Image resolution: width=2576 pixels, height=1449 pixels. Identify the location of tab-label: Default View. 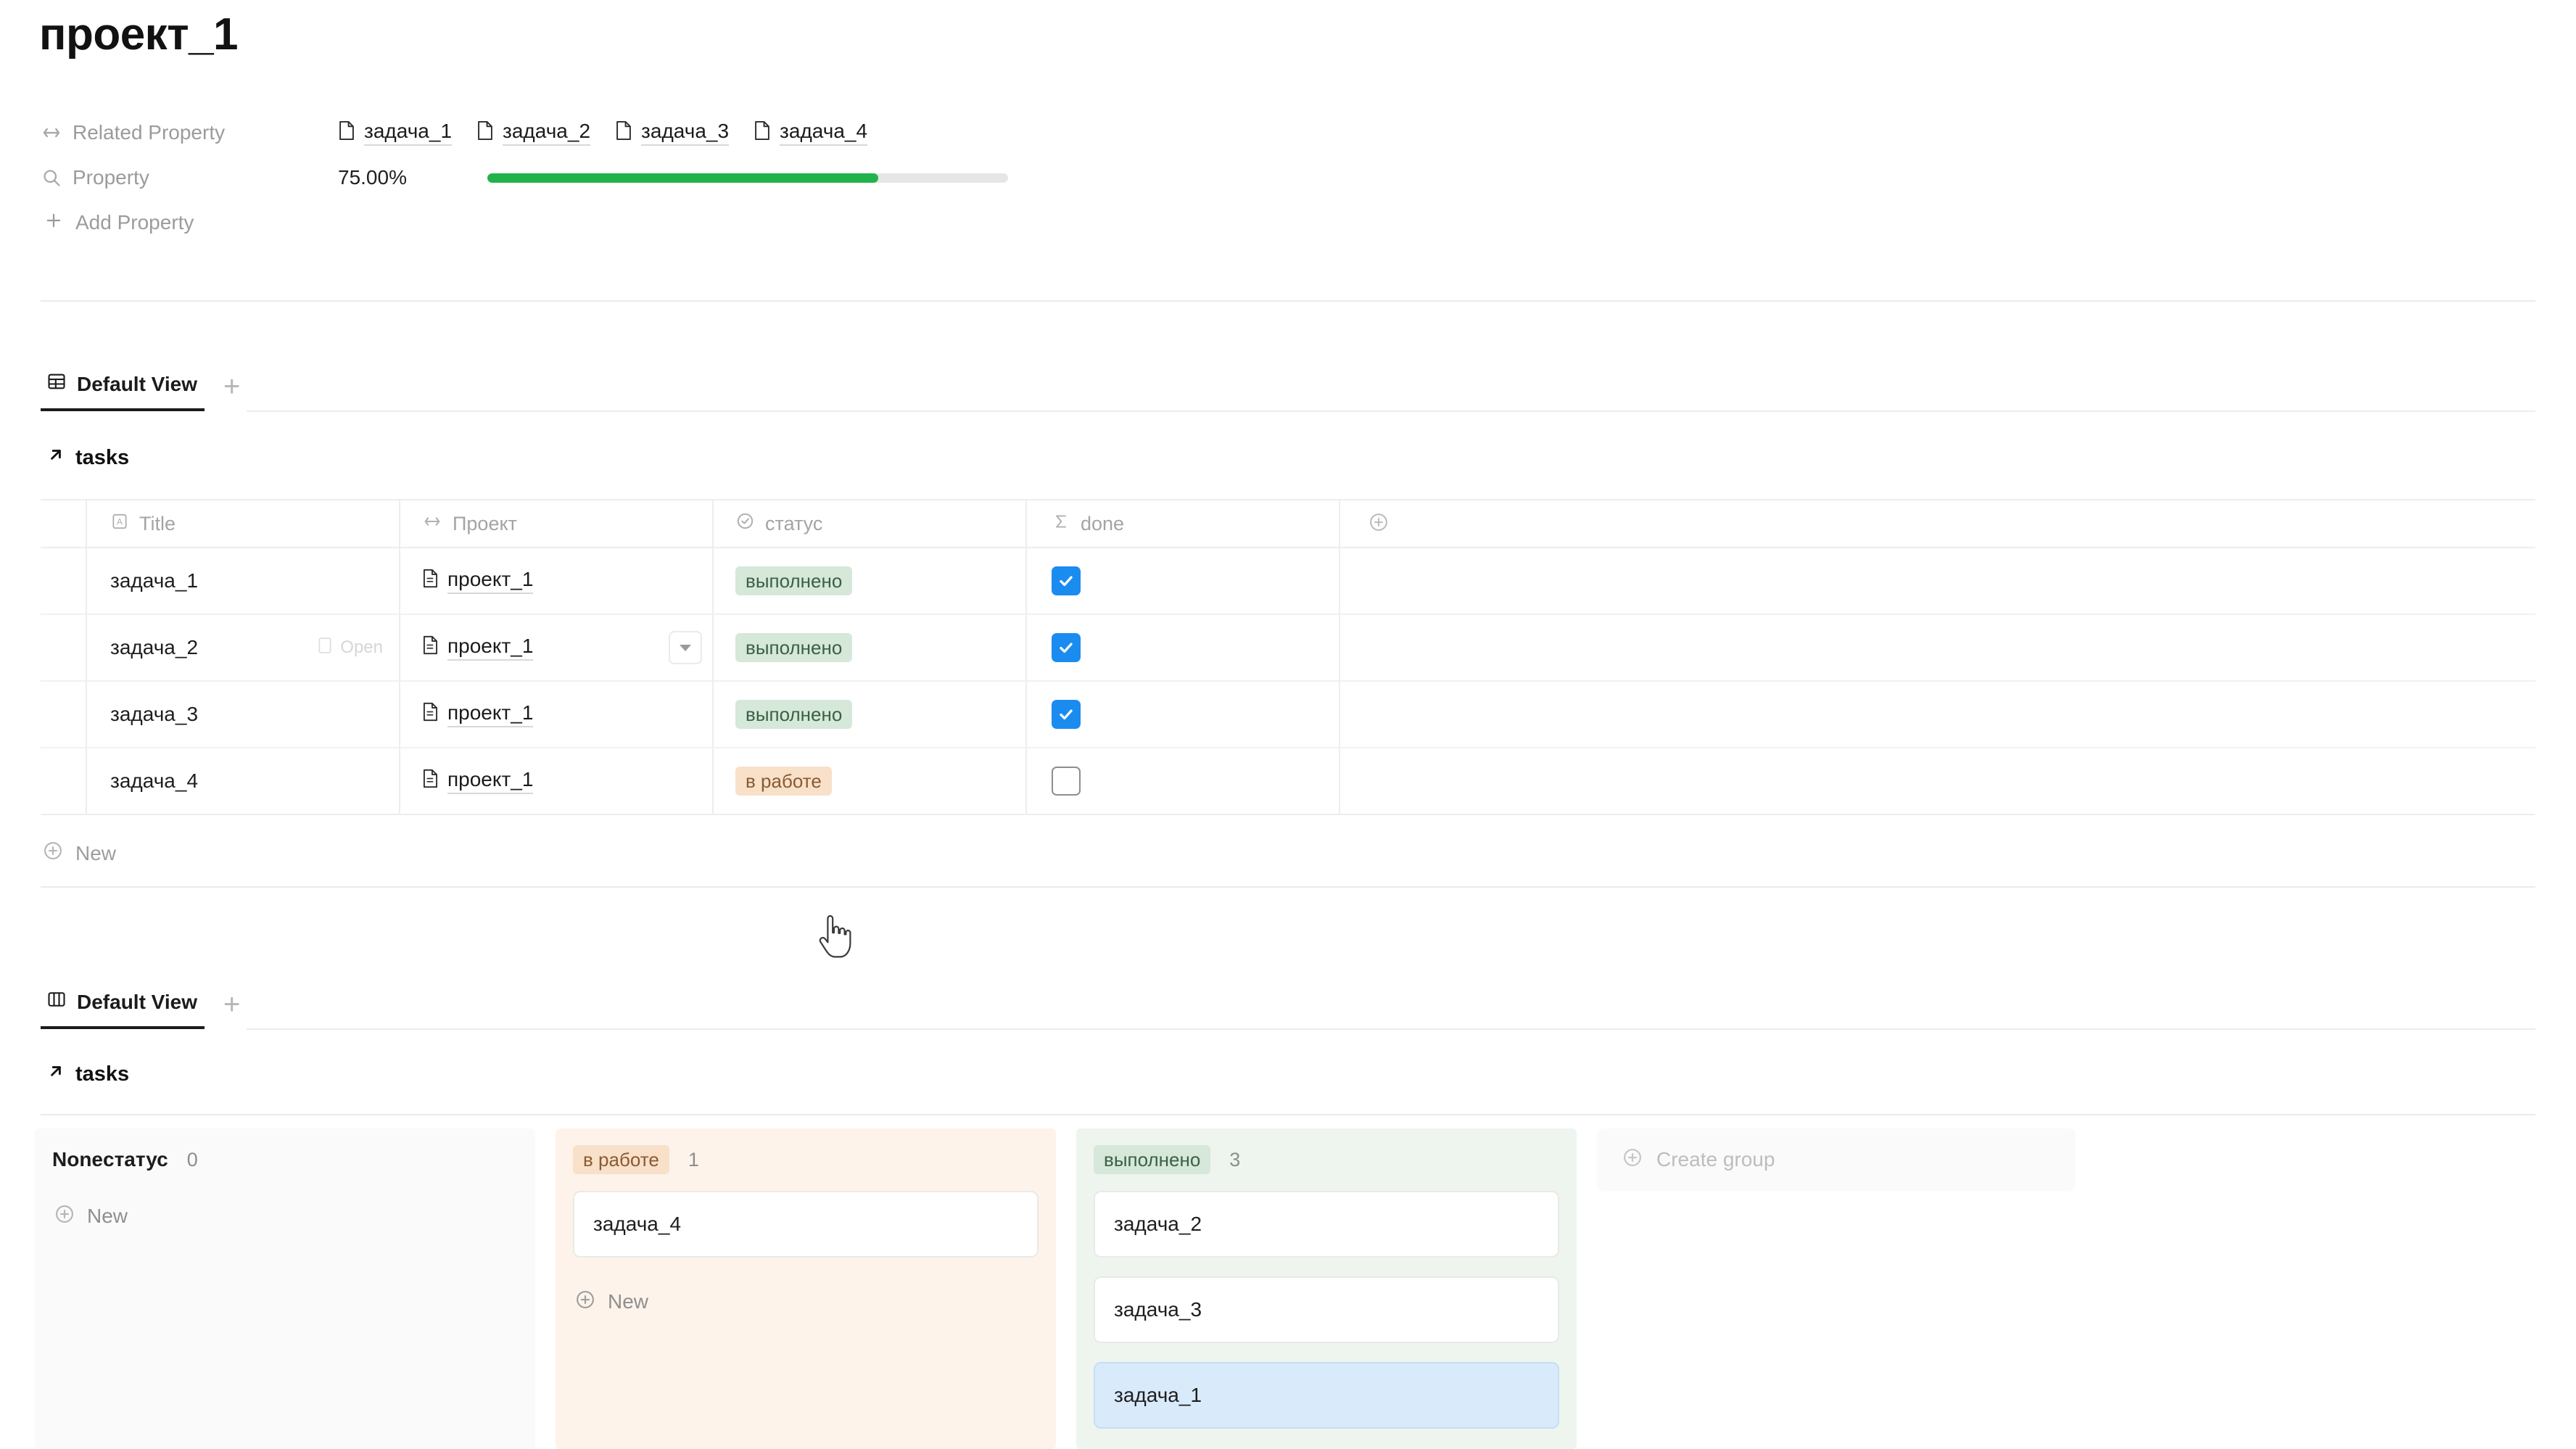
(137, 383).